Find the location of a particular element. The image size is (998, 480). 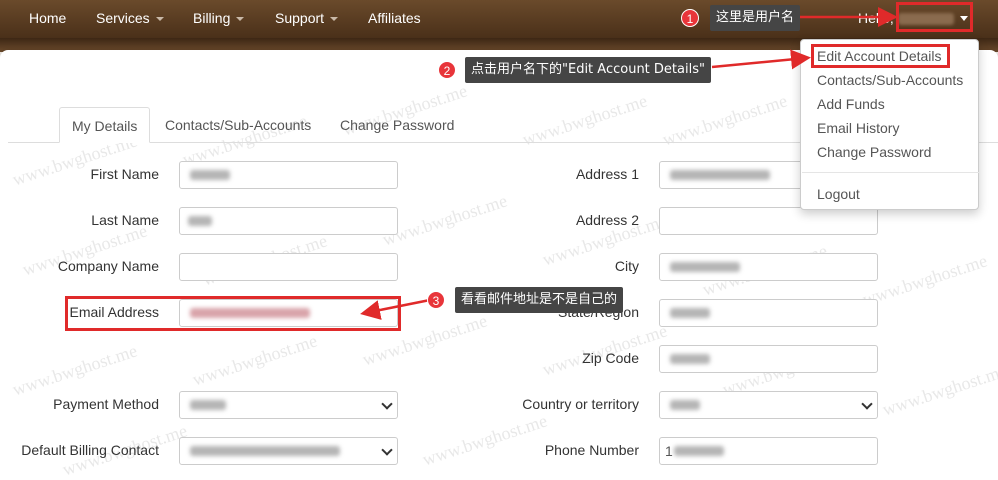

annotation-step-3: 看看邮件地址是不是自己的 is located at coordinates (539, 300).